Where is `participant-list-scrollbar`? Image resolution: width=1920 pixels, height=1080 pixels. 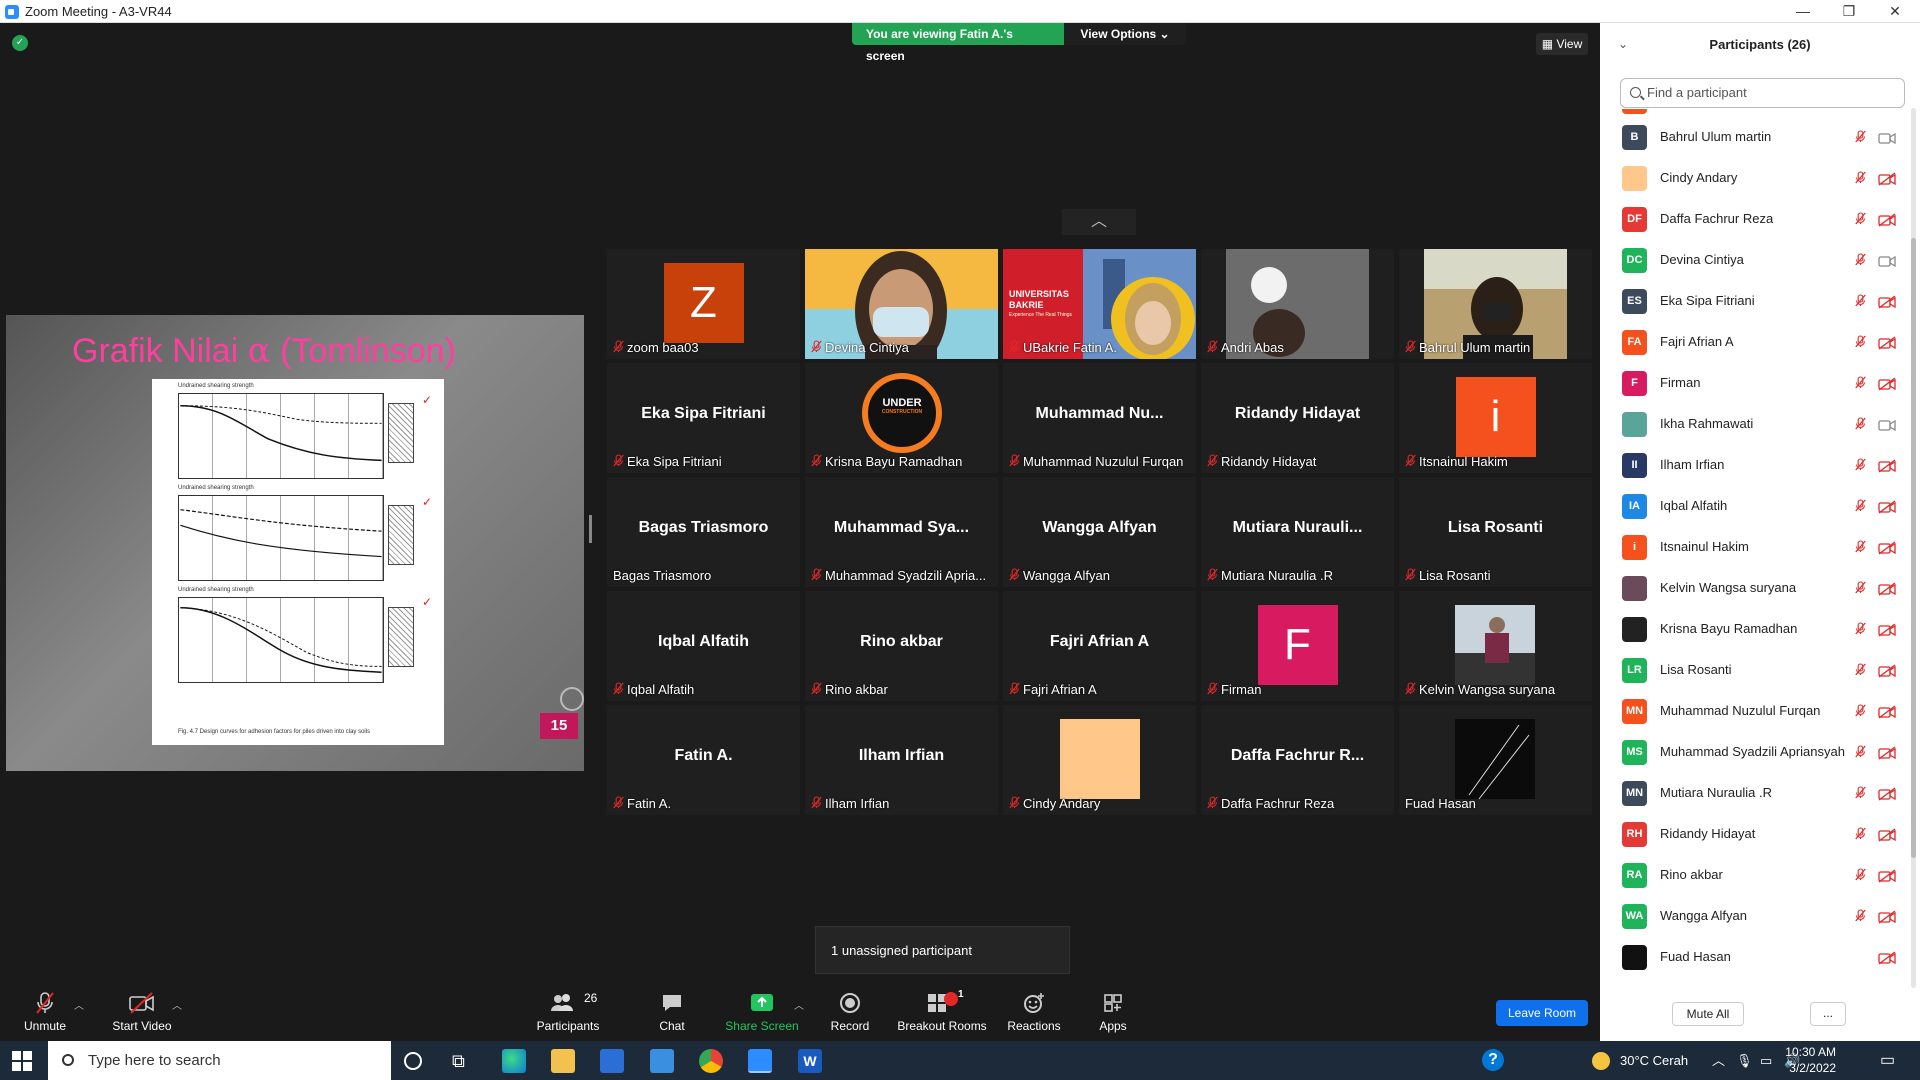 participant-list-scrollbar is located at coordinates (1913, 548).